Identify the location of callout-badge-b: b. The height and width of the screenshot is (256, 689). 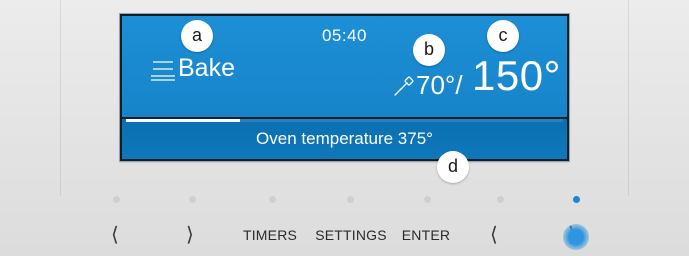
(429, 50).